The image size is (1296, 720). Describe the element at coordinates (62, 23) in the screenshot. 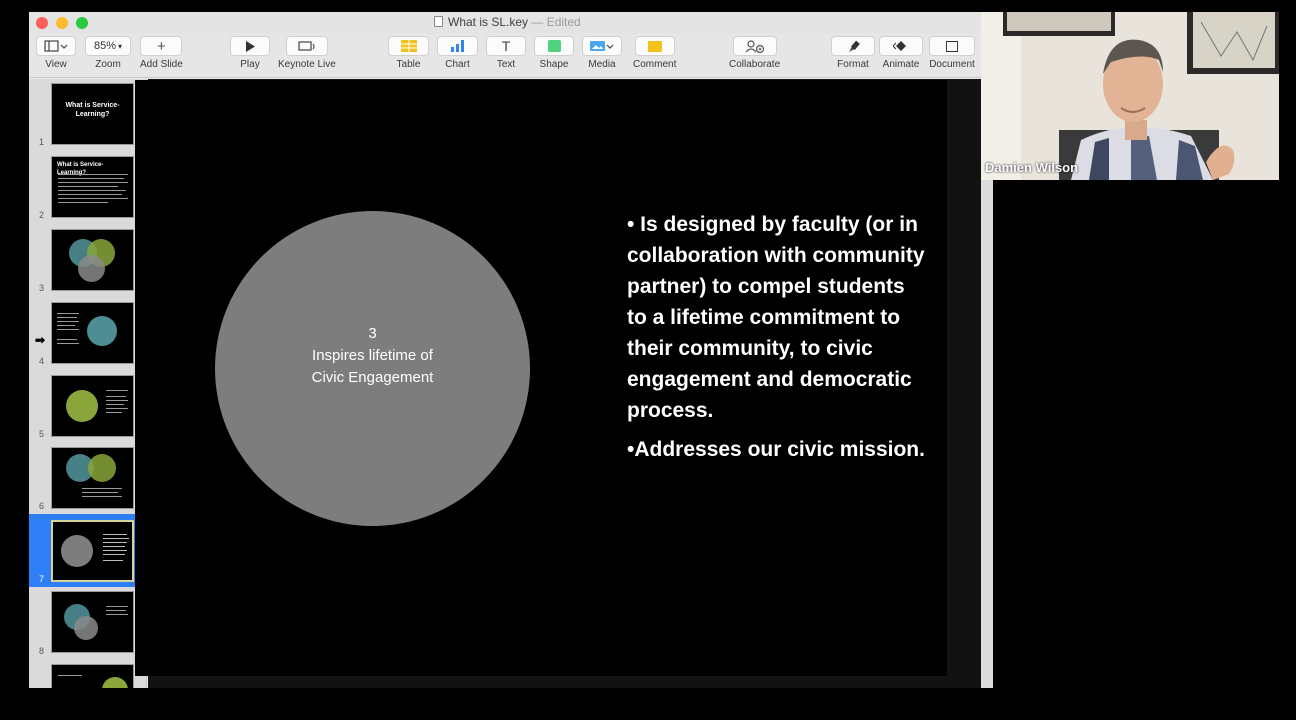

I see `minimize-button` at that location.